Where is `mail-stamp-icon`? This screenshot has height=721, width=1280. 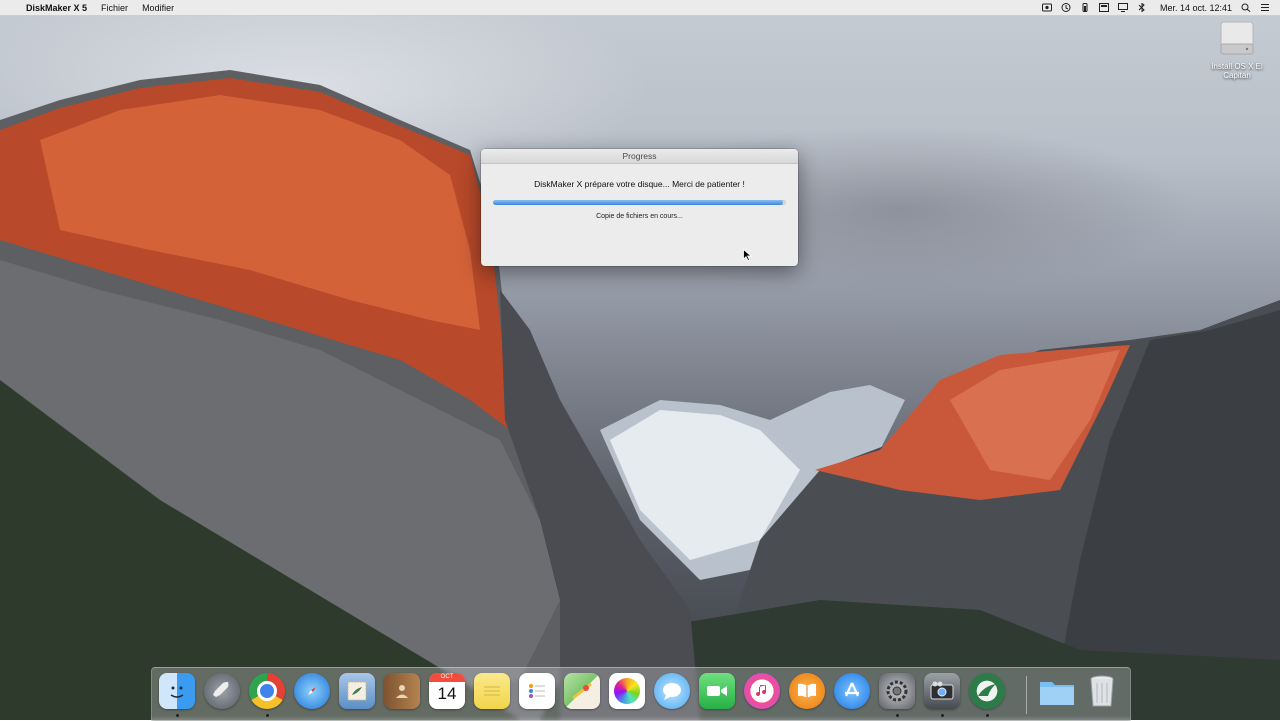
mail-stamp-icon is located at coordinates (357, 691).